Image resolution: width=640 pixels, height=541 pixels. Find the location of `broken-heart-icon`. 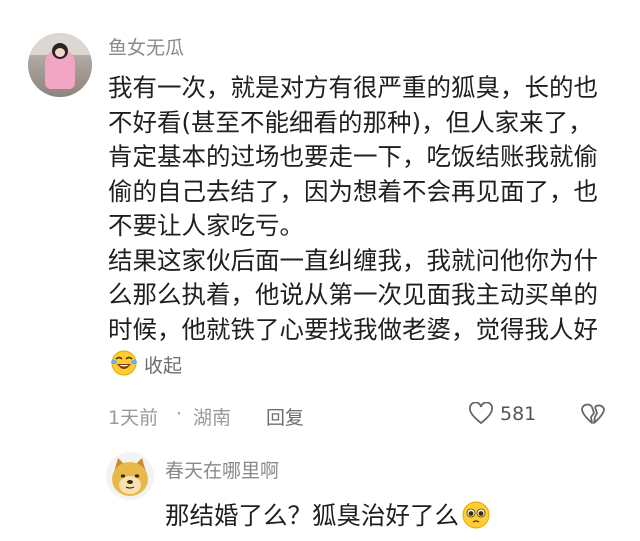

broken-heart-icon is located at coordinates (593, 414).